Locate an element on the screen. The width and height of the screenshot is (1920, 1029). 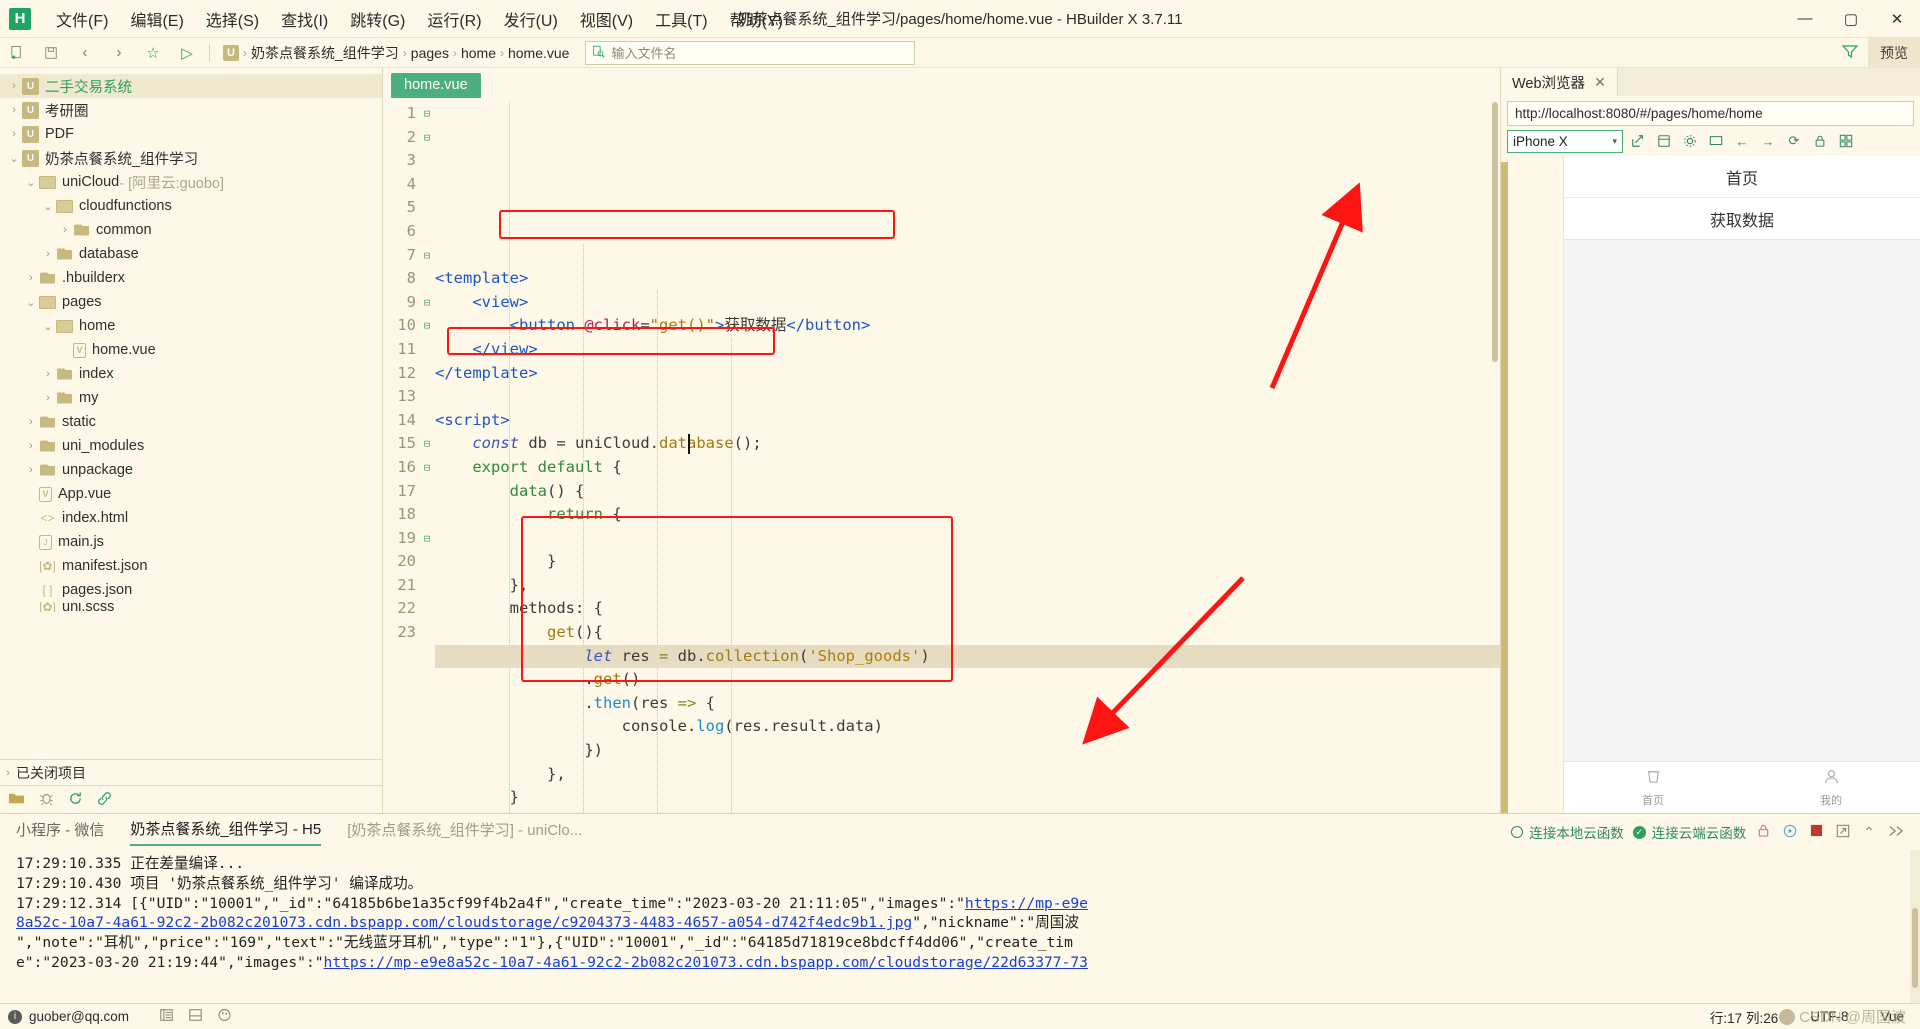
tree-item-app.vue: ›VApp.vue is located at coordinates (191, 494).